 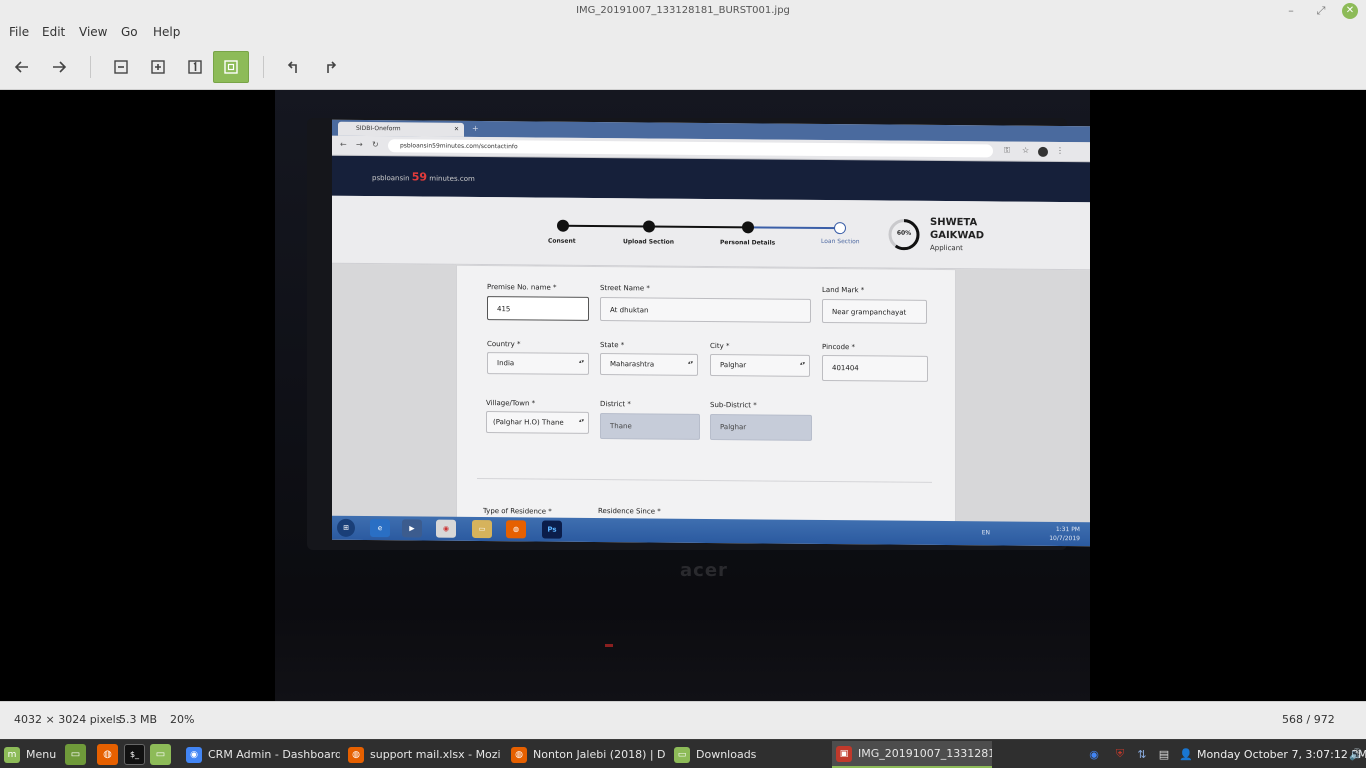 I want to click on browser-tab: SIDBI-Oneform ✕, so click(x=401, y=129).